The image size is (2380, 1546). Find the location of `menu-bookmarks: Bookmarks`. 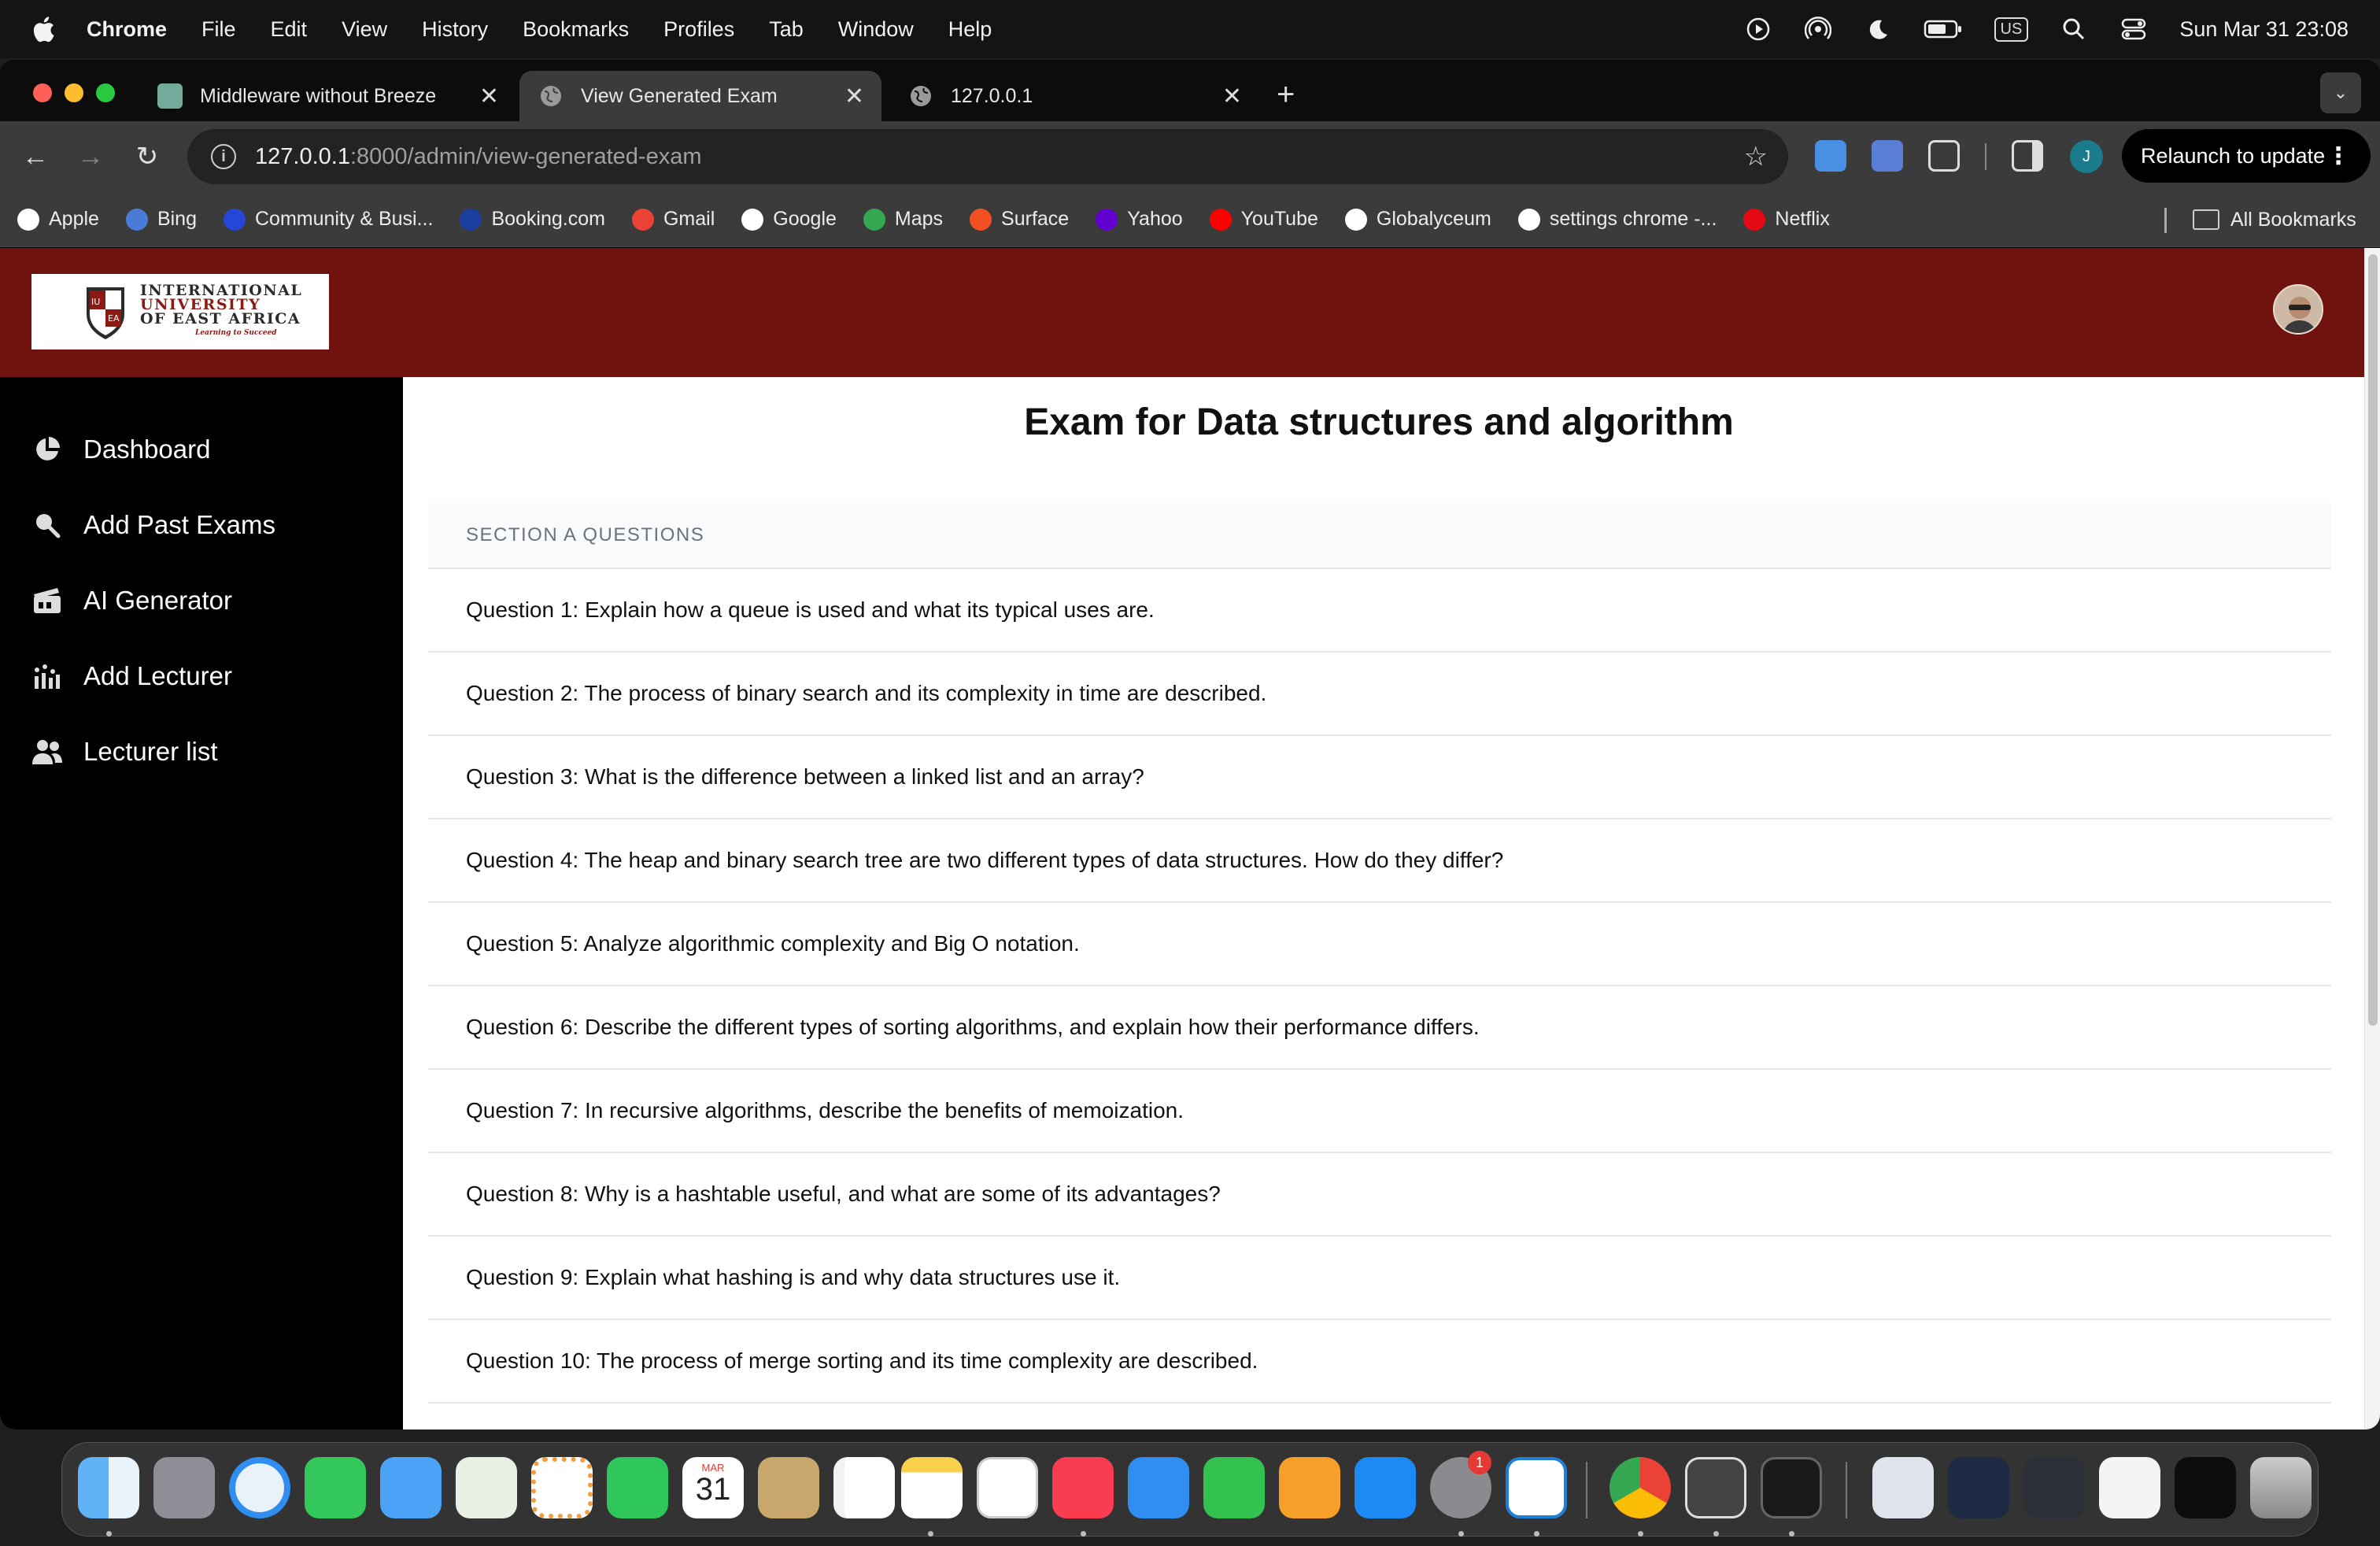

menu-bookmarks: Bookmarks is located at coordinates (576, 29).